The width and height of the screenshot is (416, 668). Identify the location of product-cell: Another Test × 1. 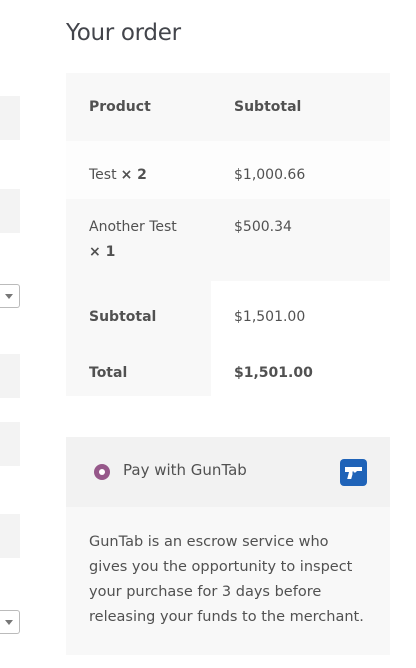
(138, 240).